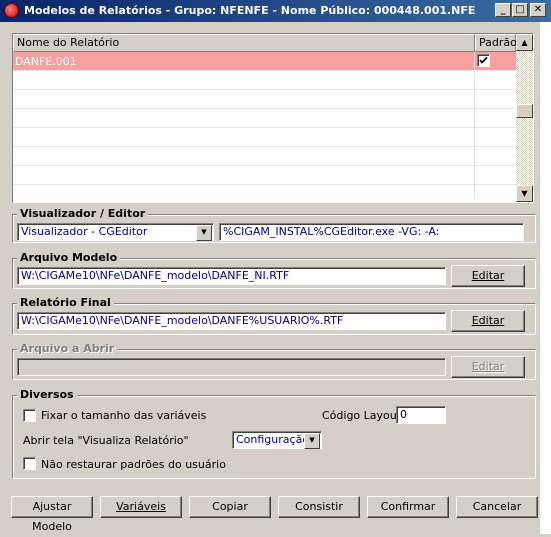 The width and height of the screenshot is (551, 537). Describe the element at coordinates (503, 10) in the screenshot. I see `minimize-button: _` at that location.